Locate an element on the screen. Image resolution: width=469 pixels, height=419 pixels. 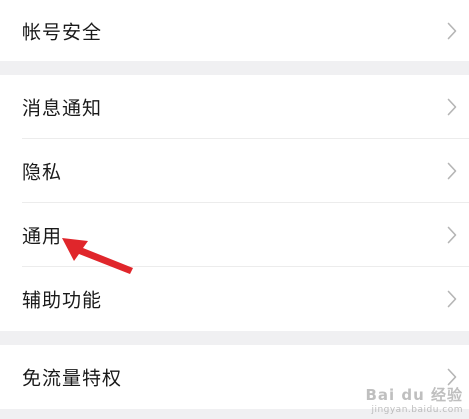
settings-item-label: 隐私 is located at coordinates (42, 172).